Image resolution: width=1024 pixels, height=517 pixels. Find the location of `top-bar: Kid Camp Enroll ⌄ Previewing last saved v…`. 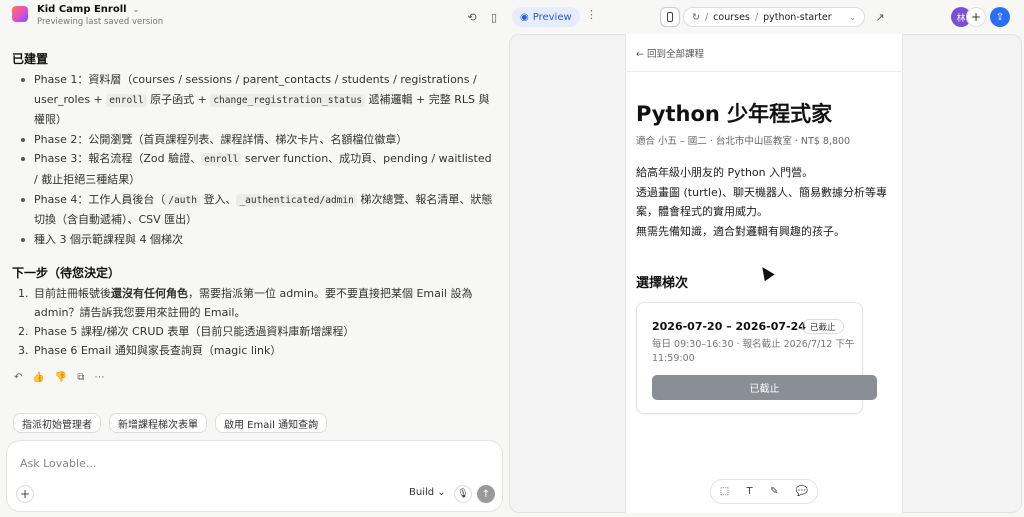

top-bar: Kid Camp Enroll ⌄ Previewing last saved v… is located at coordinates (512, 17).